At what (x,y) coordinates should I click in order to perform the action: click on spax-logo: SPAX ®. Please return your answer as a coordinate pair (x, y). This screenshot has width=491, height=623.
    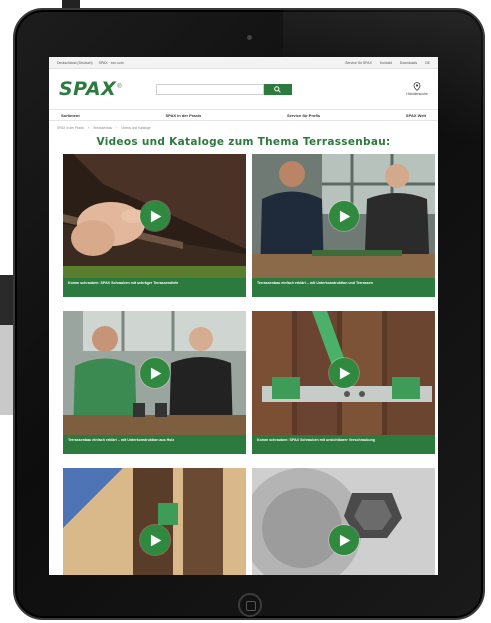
    Looking at the image, I should click on (90, 89).